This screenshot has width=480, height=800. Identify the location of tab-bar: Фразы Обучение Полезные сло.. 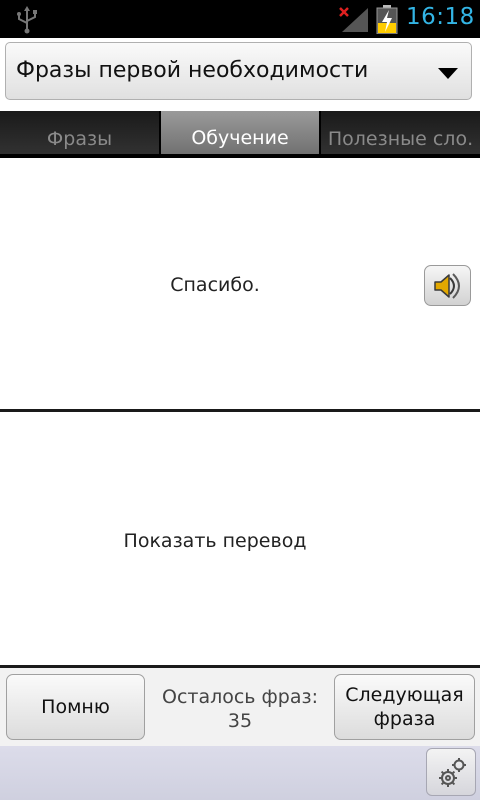
(240, 134).